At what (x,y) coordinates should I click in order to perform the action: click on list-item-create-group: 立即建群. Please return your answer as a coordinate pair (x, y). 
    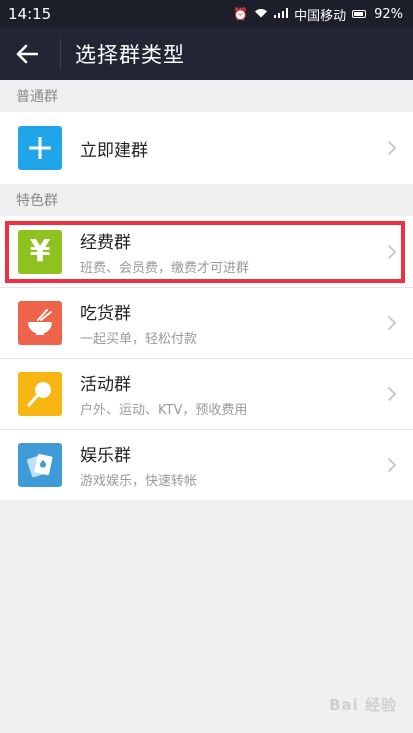
    Looking at the image, I should click on (206, 148).